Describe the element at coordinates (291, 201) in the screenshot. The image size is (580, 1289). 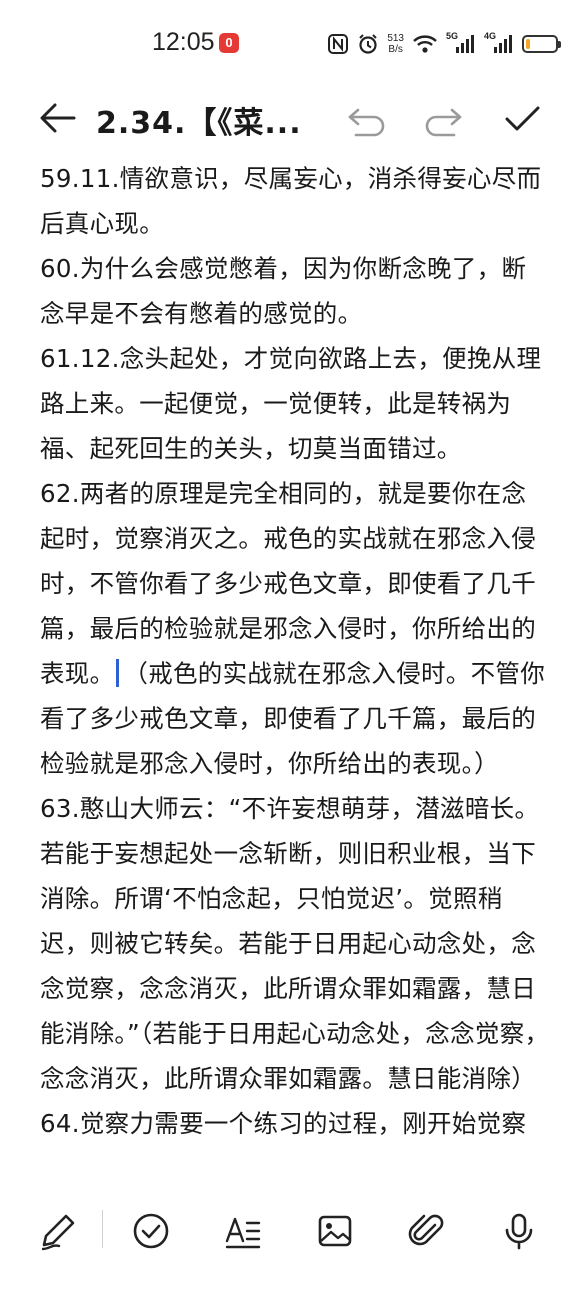
I see `paragraph-59: 59.11.情欲意识，尽属妄心，消杀得妄心尽而后真心现。` at that location.